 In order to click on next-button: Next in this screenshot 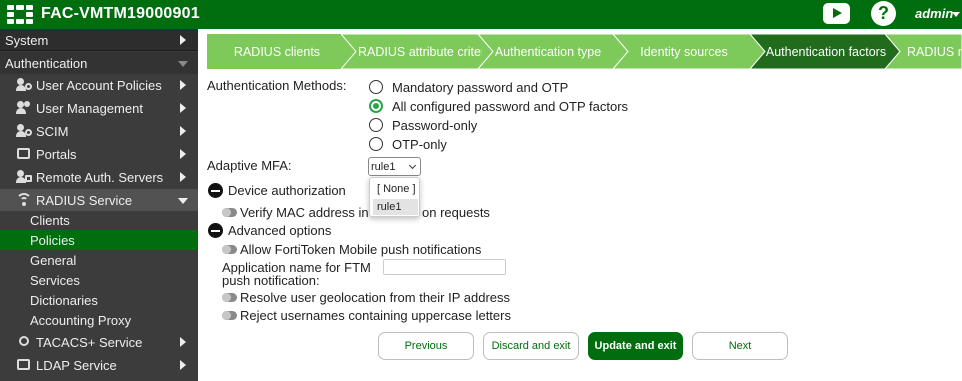, I will do `click(740, 346)`.